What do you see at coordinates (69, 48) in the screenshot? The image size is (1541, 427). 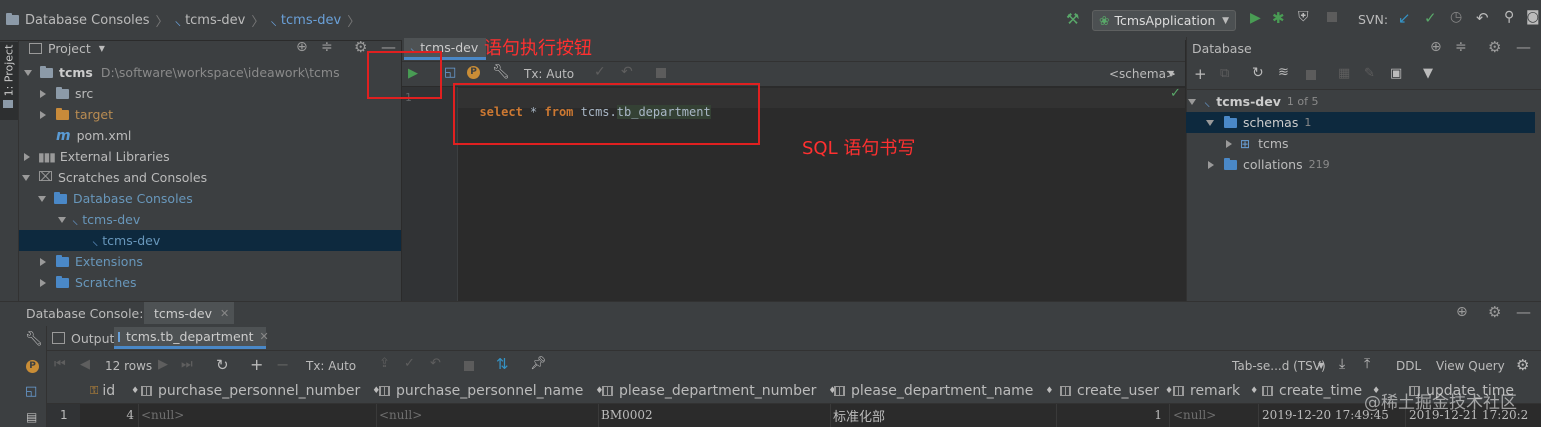 I see `project-panel-title: Project` at bounding box center [69, 48].